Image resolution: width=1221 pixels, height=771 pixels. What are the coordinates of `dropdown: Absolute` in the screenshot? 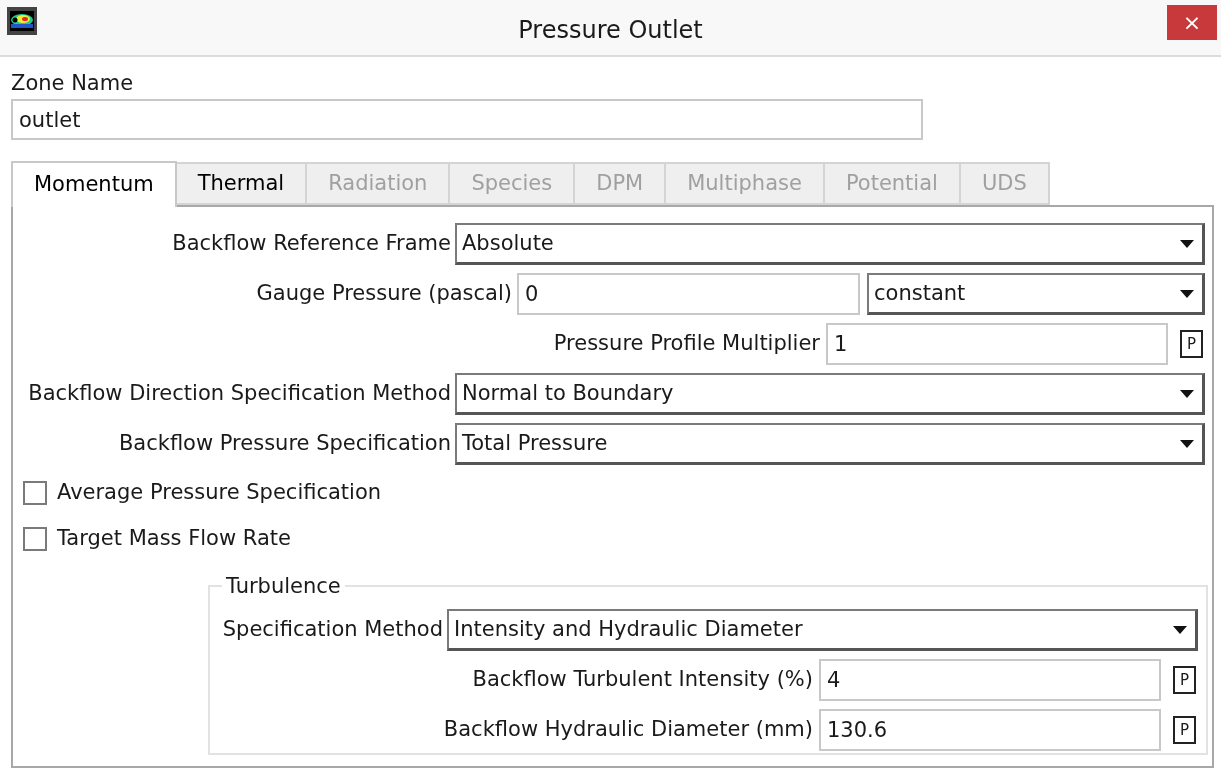 It's located at (830, 244).